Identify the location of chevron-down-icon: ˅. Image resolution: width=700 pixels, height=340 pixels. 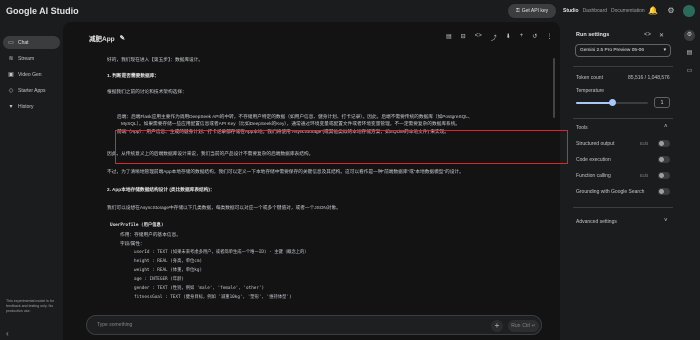
(666, 221).